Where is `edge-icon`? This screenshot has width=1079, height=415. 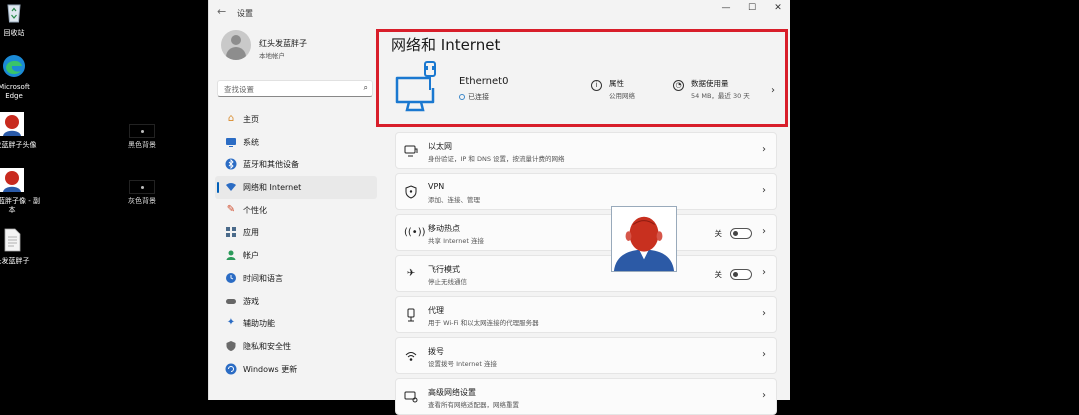 edge-icon is located at coordinates (14, 66).